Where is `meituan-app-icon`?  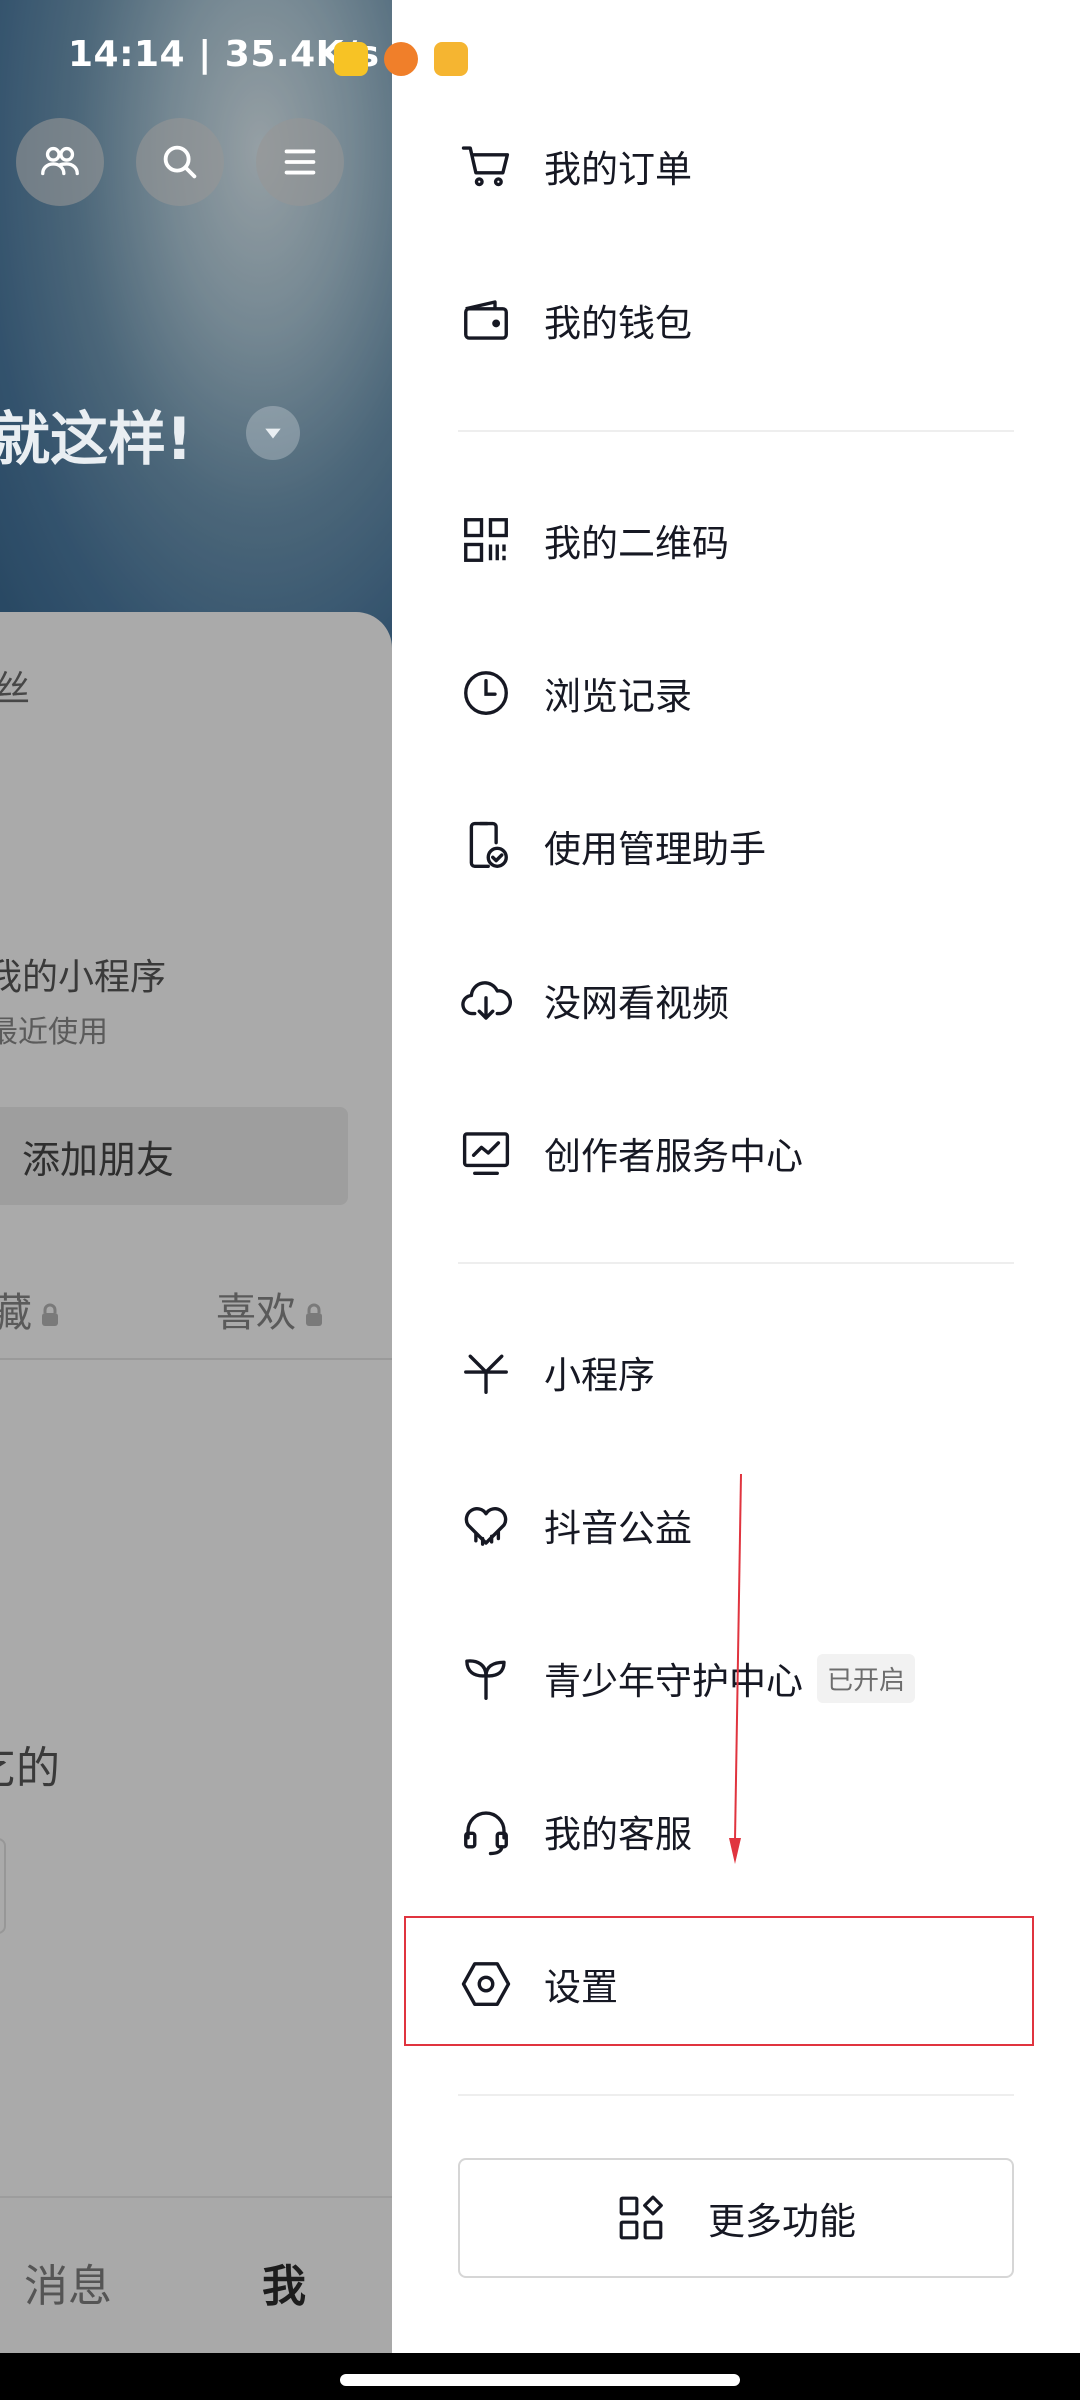 meituan-app-icon is located at coordinates (351, 59).